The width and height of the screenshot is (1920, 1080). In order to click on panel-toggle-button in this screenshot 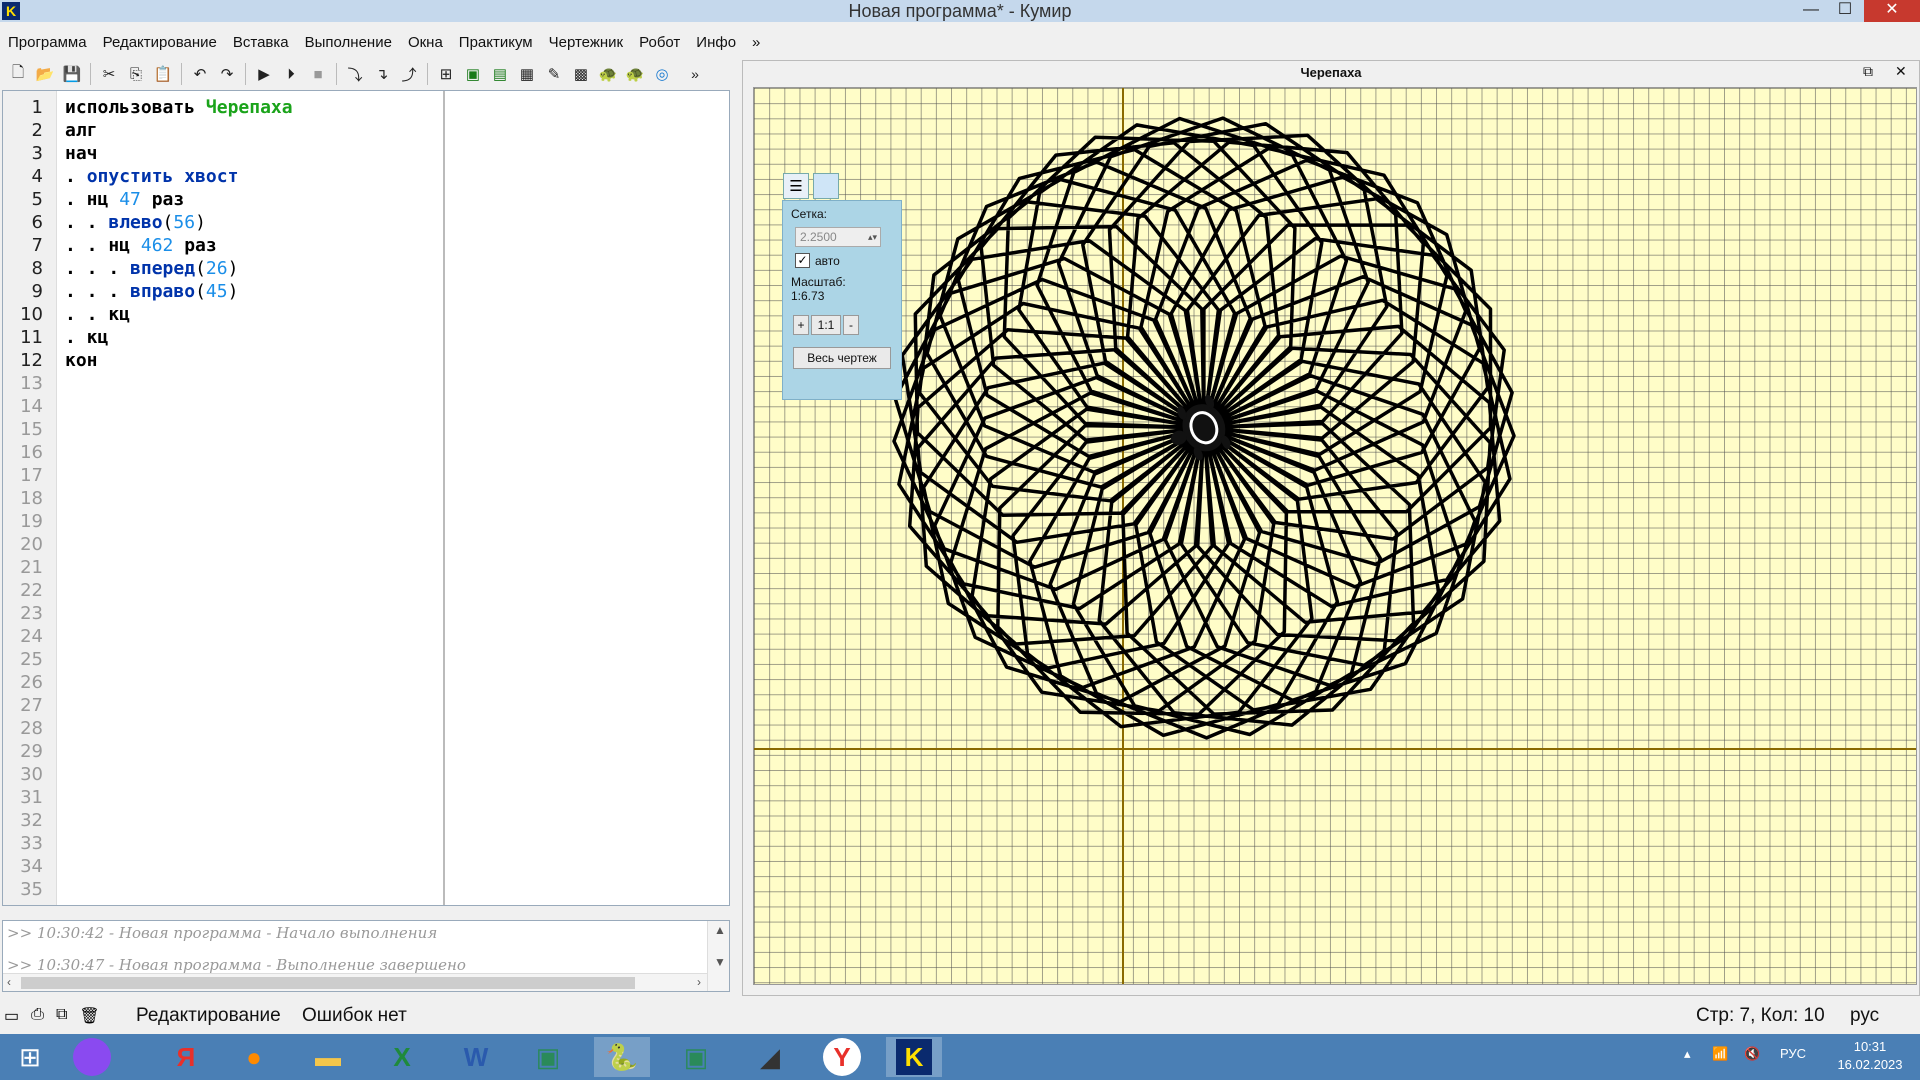, I will do `click(826, 186)`.